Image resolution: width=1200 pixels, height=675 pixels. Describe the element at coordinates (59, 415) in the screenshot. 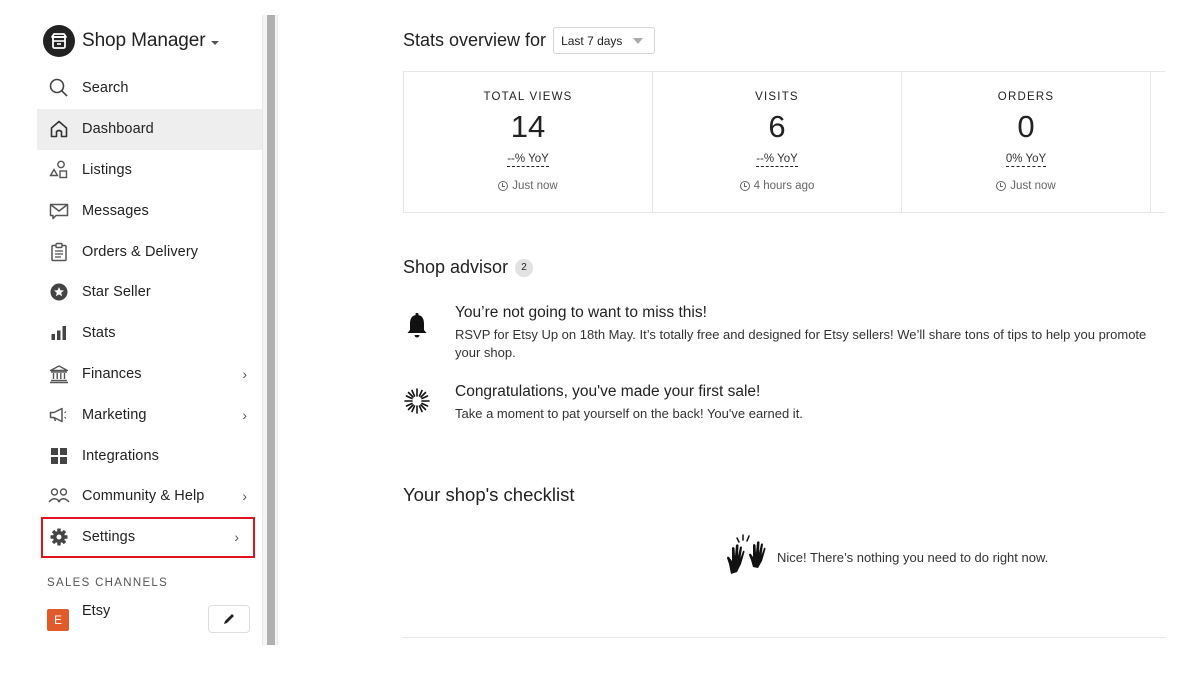

I see `megaphone-icon` at that location.